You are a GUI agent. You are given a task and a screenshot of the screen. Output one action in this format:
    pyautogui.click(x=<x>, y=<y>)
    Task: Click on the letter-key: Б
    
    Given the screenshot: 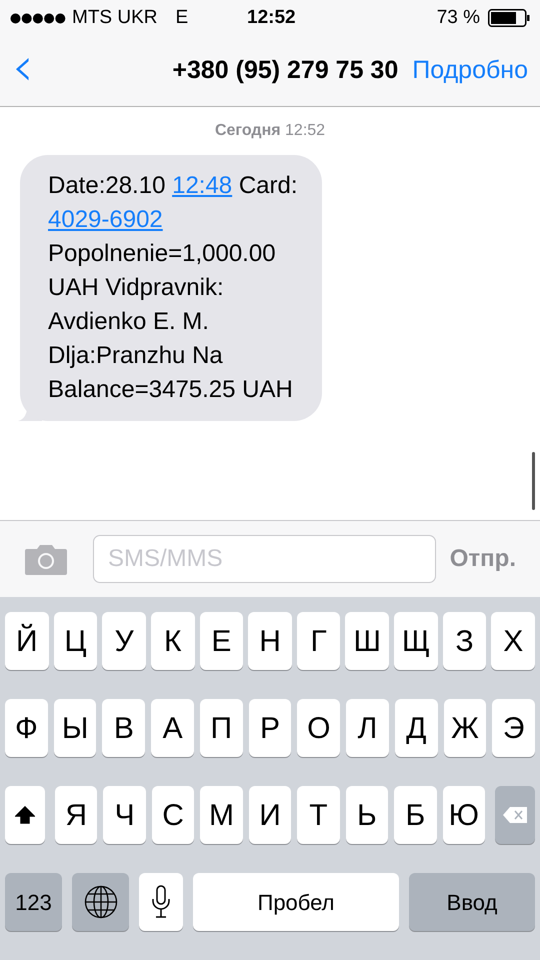 What is the action you would take?
    pyautogui.click(x=415, y=815)
    